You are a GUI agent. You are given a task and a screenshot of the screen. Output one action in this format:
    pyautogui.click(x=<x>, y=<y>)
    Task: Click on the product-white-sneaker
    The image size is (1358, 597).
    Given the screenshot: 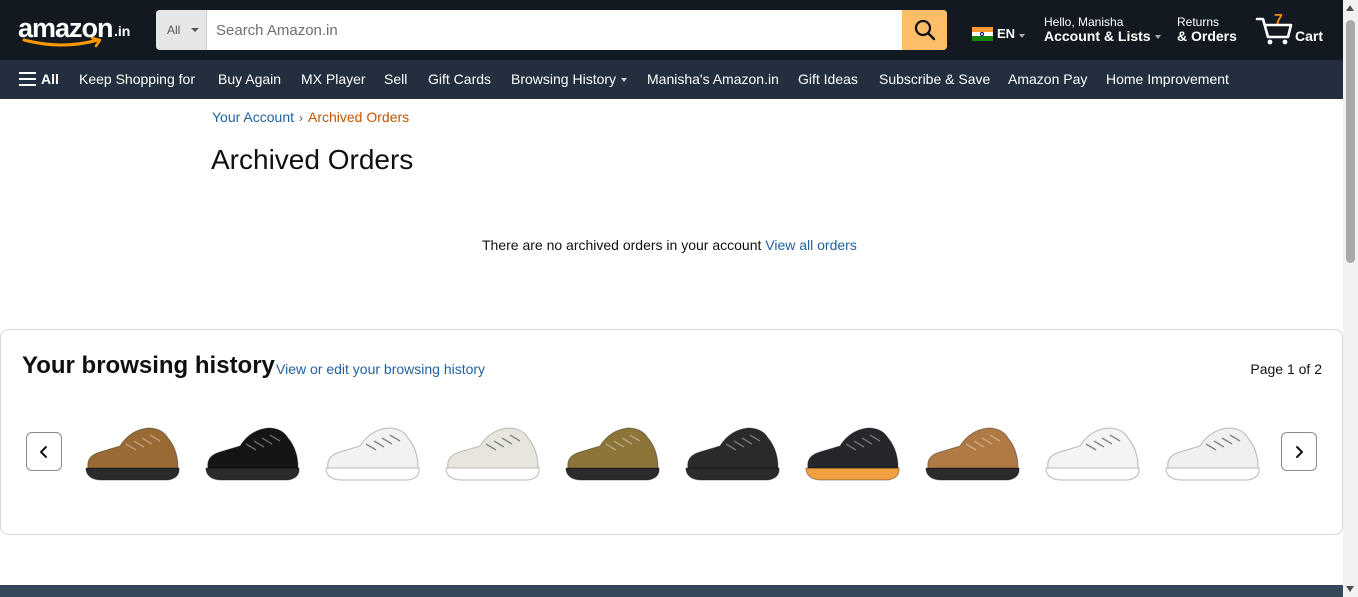 What is the action you would take?
    pyautogui.click(x=372, y=453)
    